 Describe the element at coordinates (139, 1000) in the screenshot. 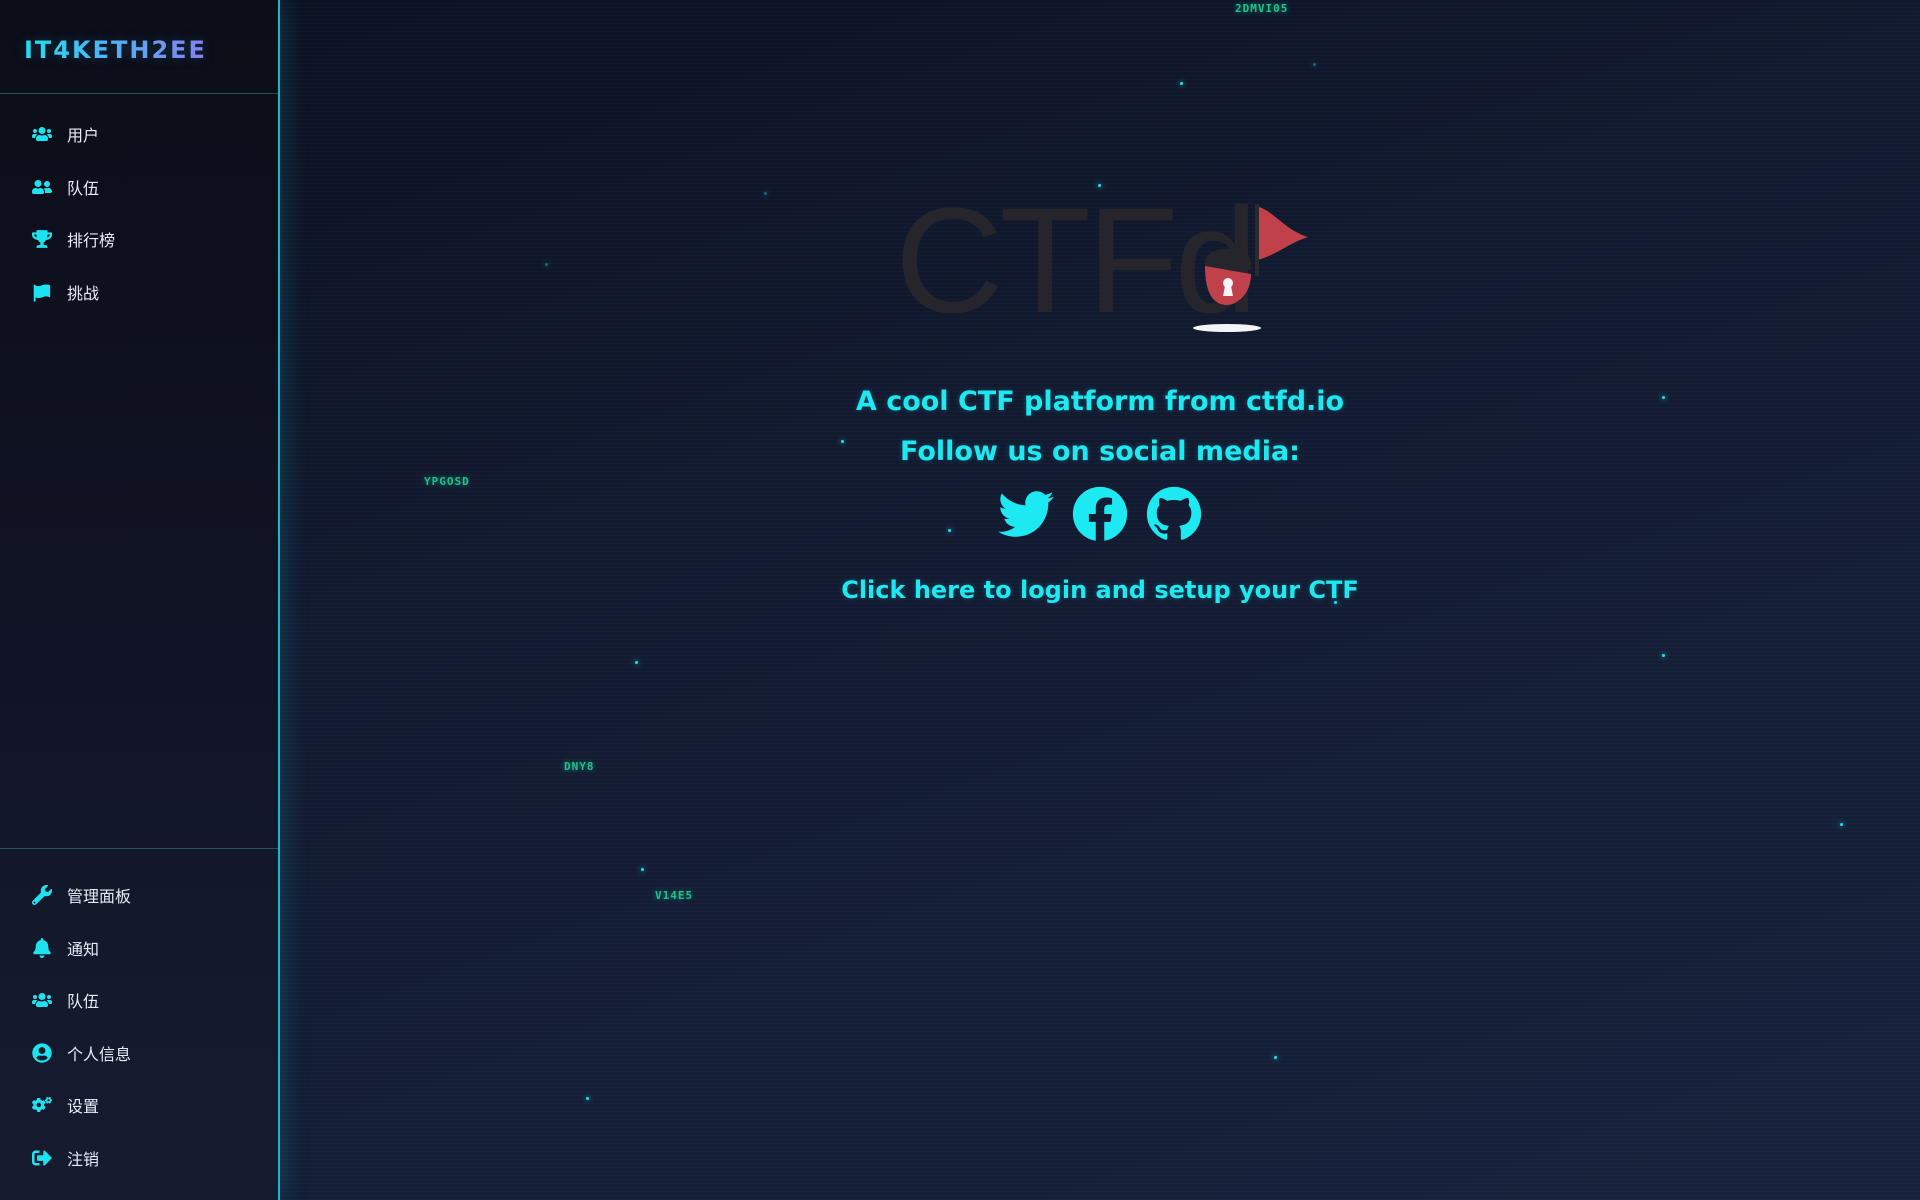

I see `sidebar-item-team: 队伍` at that location.